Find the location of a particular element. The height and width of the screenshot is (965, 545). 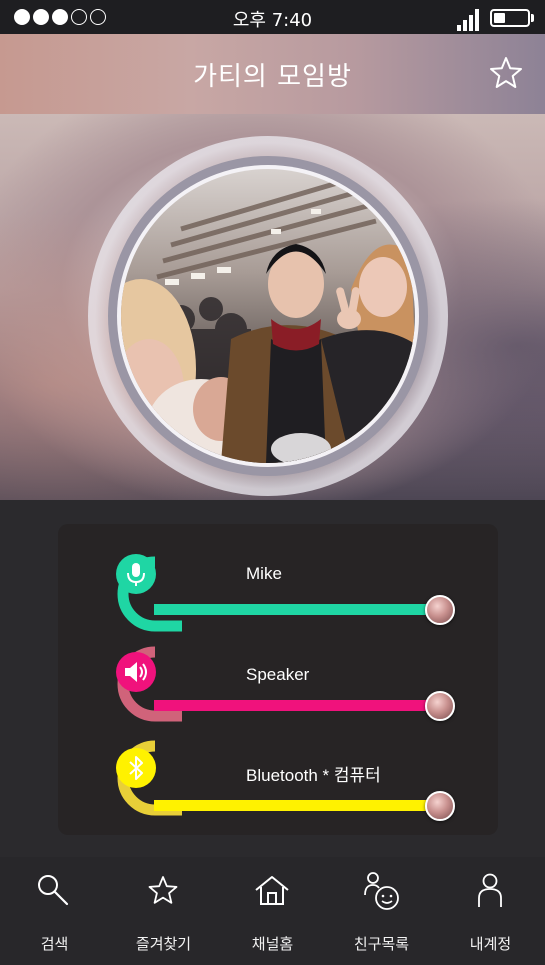

mike-control: Mike is located at coordinates (278, 578).